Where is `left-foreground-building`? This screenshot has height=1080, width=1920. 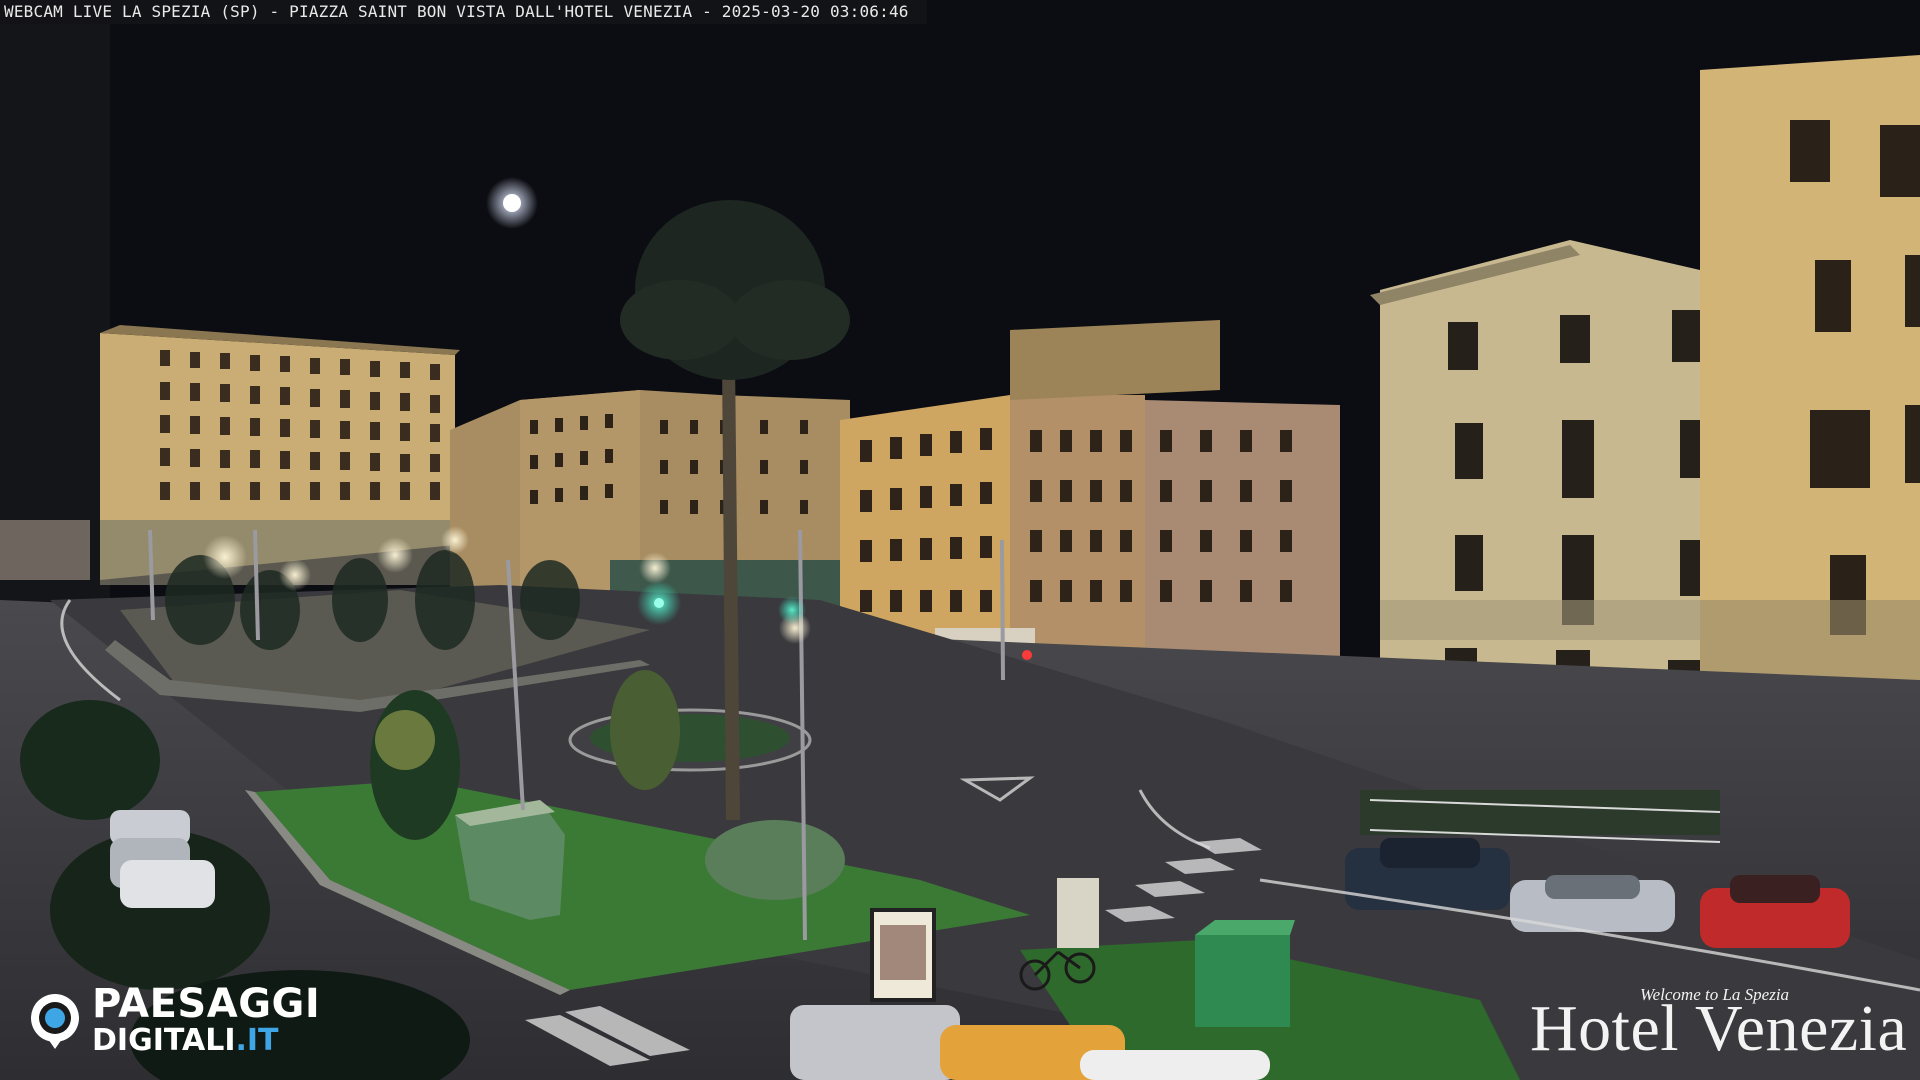 left-foreground-building is located at coordinates (55, 350).